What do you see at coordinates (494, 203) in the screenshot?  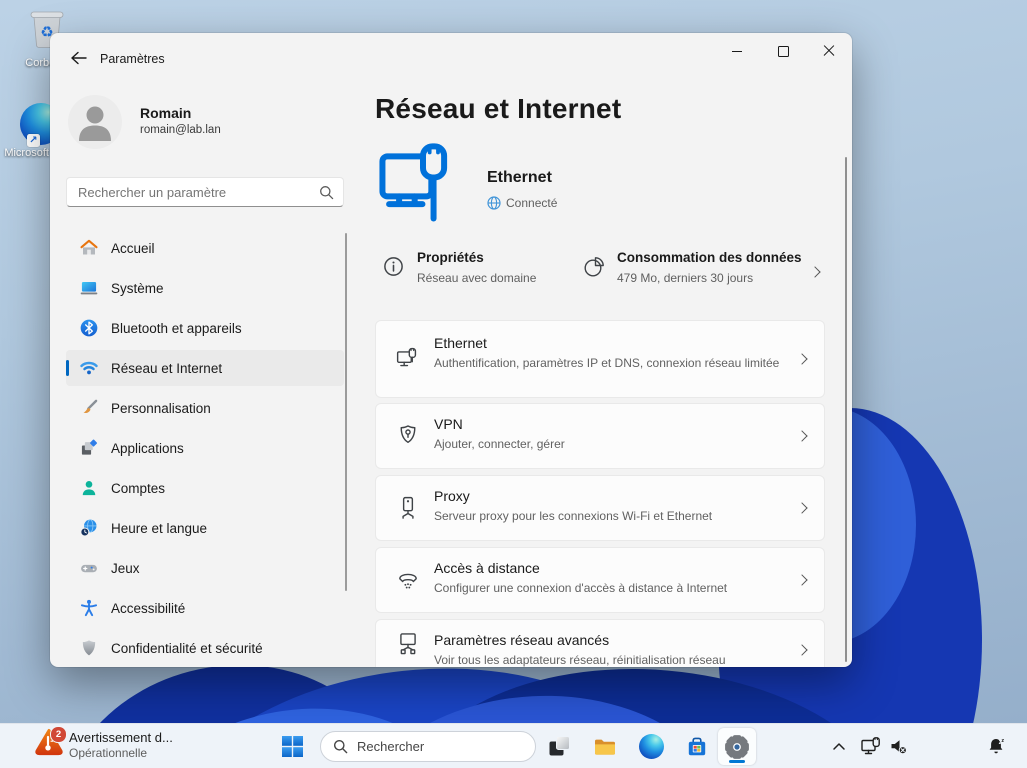 I see `globe-icon` at bounding box center [494, 203].